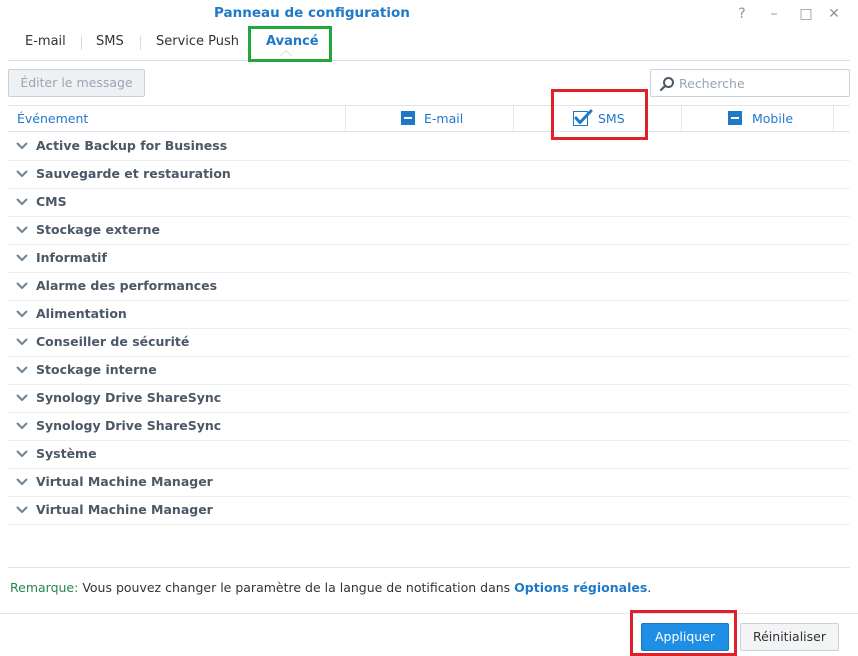 This screenshot has width=858, height=656. What do you see at coordinates (429, 567) in the screenshot?
I see `divider` at bounding box center [429, 567].